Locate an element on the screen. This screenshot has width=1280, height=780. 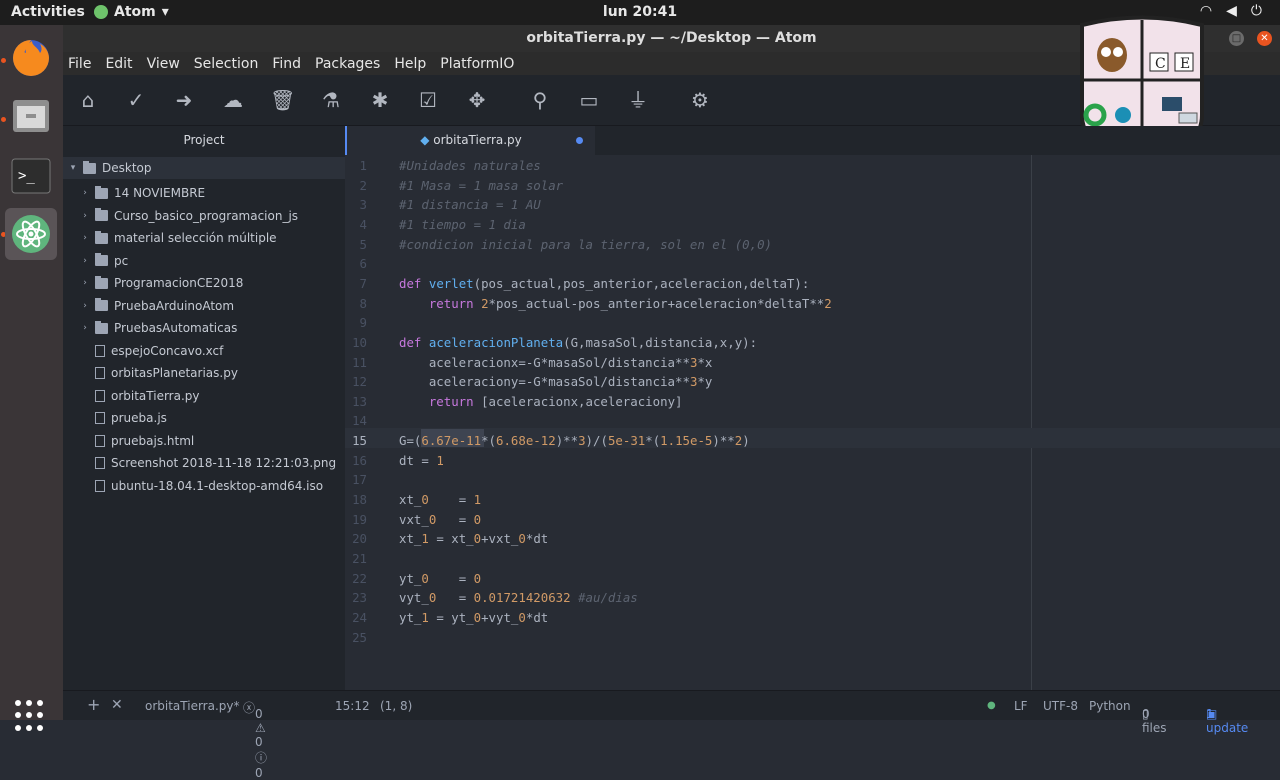
volume-icon: ◀ is located at coordinates (1231, 11).